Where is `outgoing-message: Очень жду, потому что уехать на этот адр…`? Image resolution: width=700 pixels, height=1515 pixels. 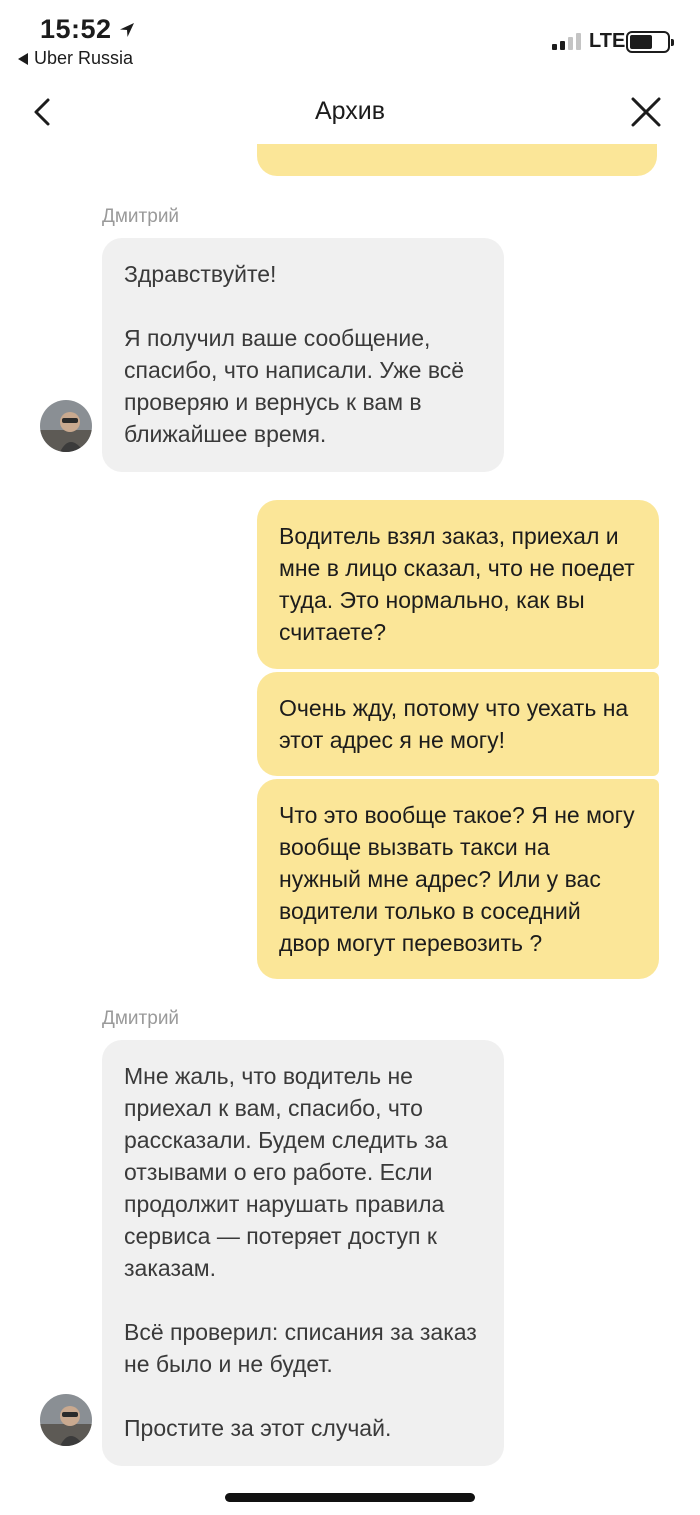 outgoing-message: Очень жду, потому что уехать на этот адр… is located at coordinates (458, 724).